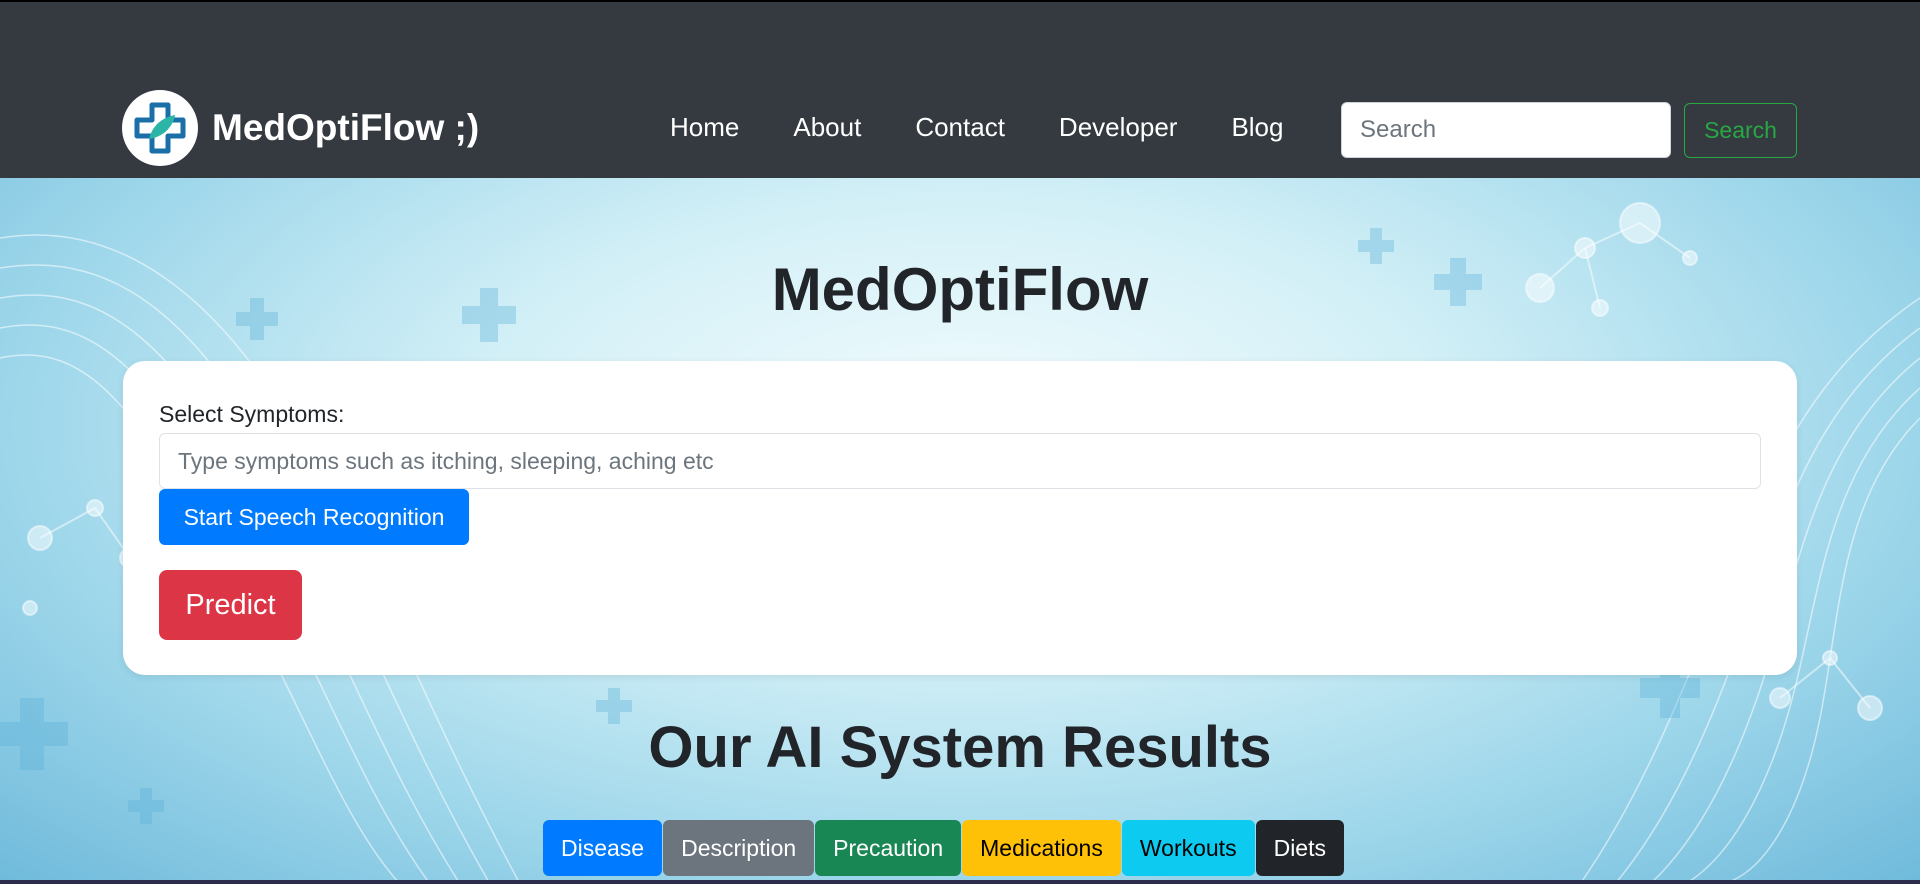  I want to click on nav-developer: Developer, so click(1118, 127).